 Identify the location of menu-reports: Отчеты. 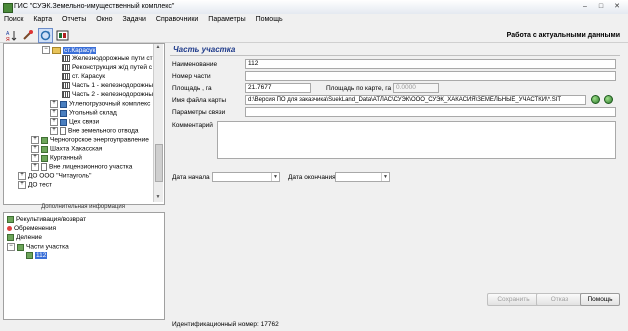
(74, 18).